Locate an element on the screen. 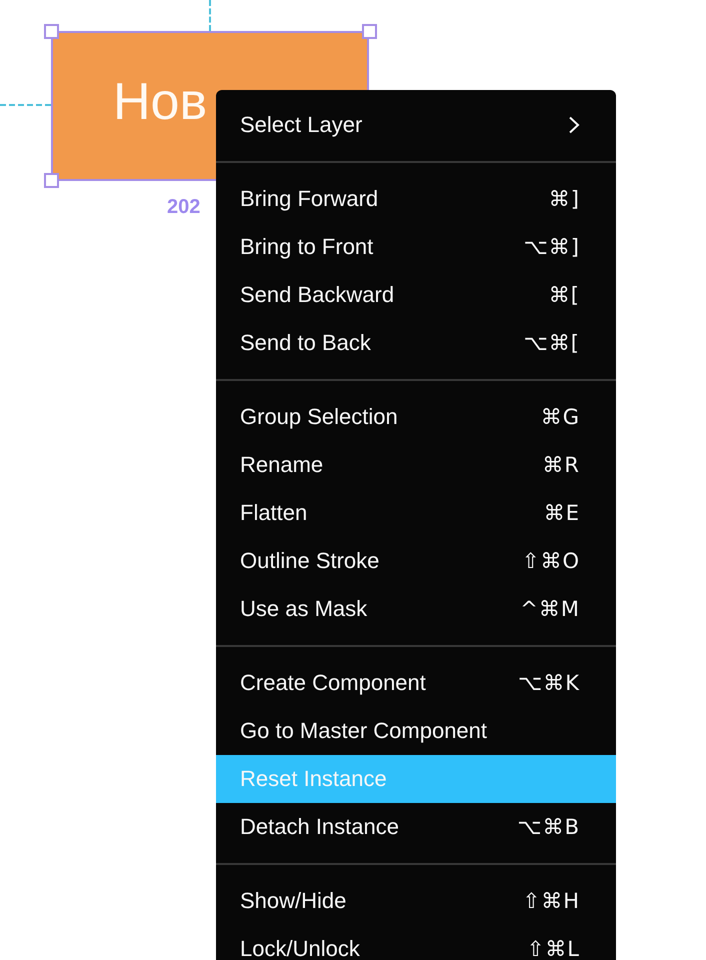 This screenshot has height=960, width=706. size-label: 202 is located at coordinates (183, 207).